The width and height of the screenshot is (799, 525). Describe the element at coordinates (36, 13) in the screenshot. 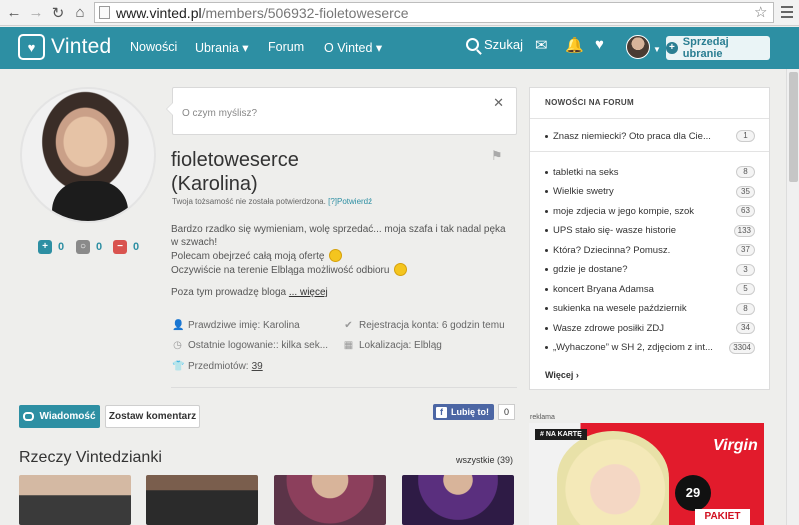

I see `forward-arrow-icon: →` at that location.